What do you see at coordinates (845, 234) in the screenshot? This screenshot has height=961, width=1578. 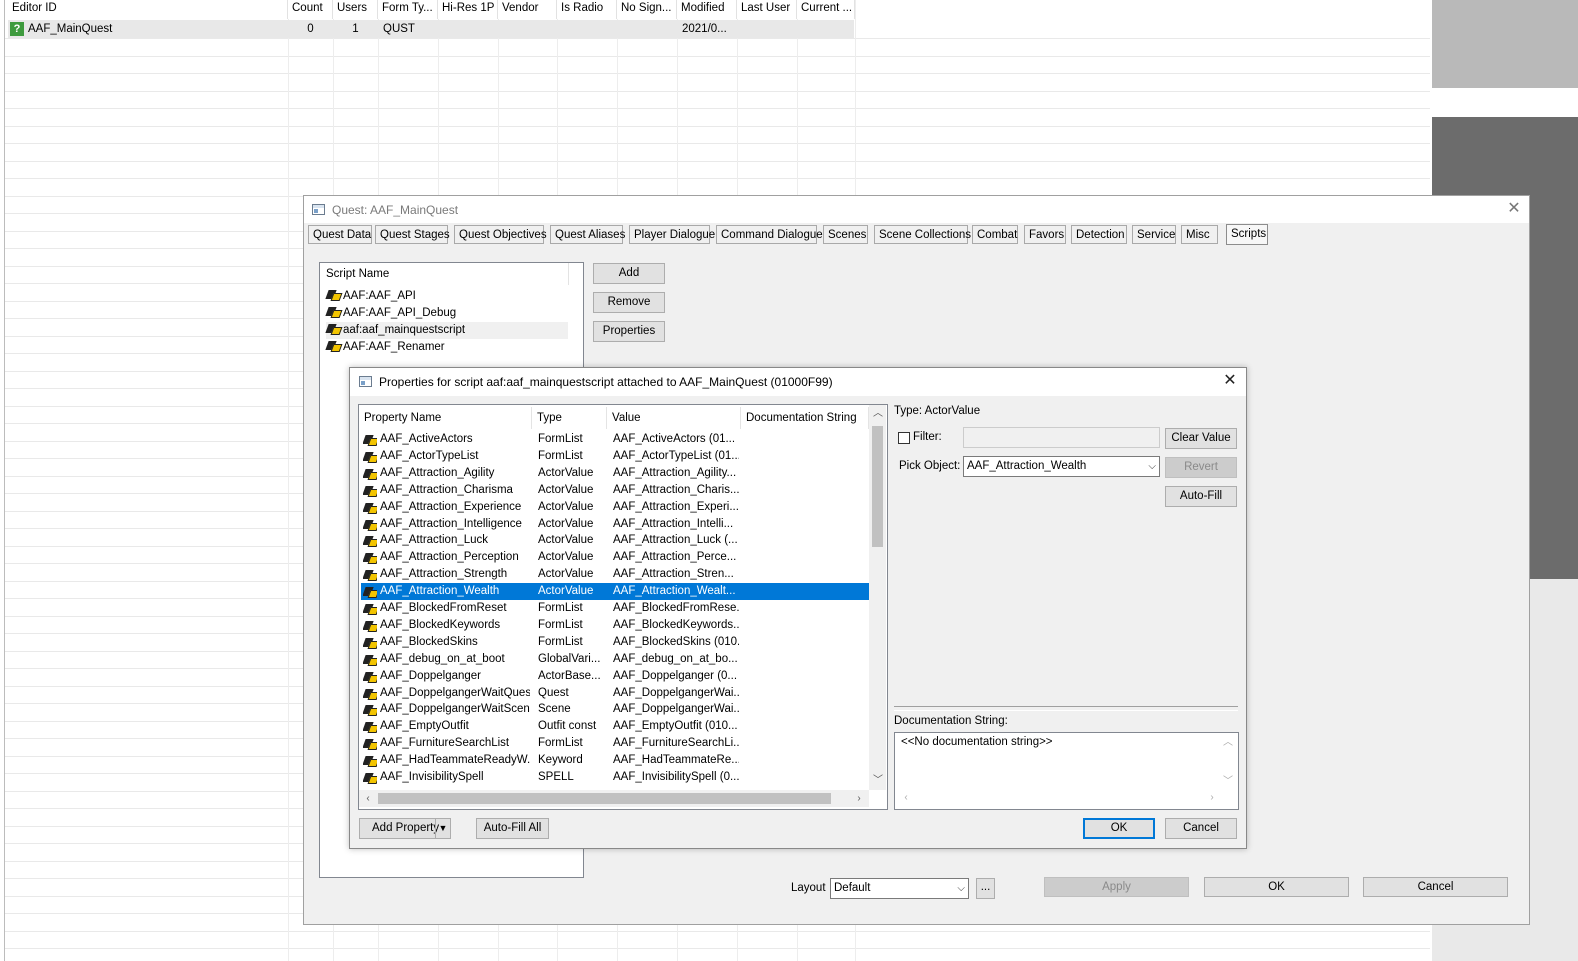 I see `tab-scenes: Scenes` at bounding box center [845, 234].